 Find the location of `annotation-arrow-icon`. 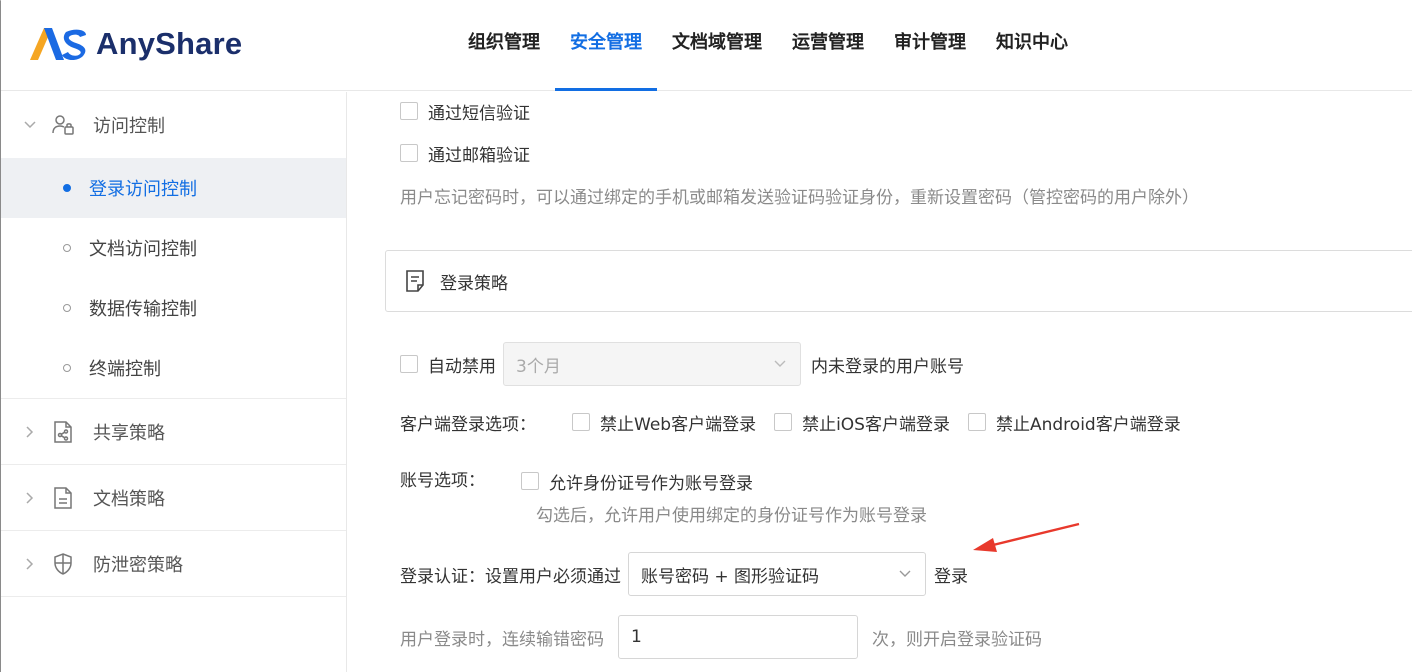

annotation-arrow-icon is located at coordinates (1026, 537).